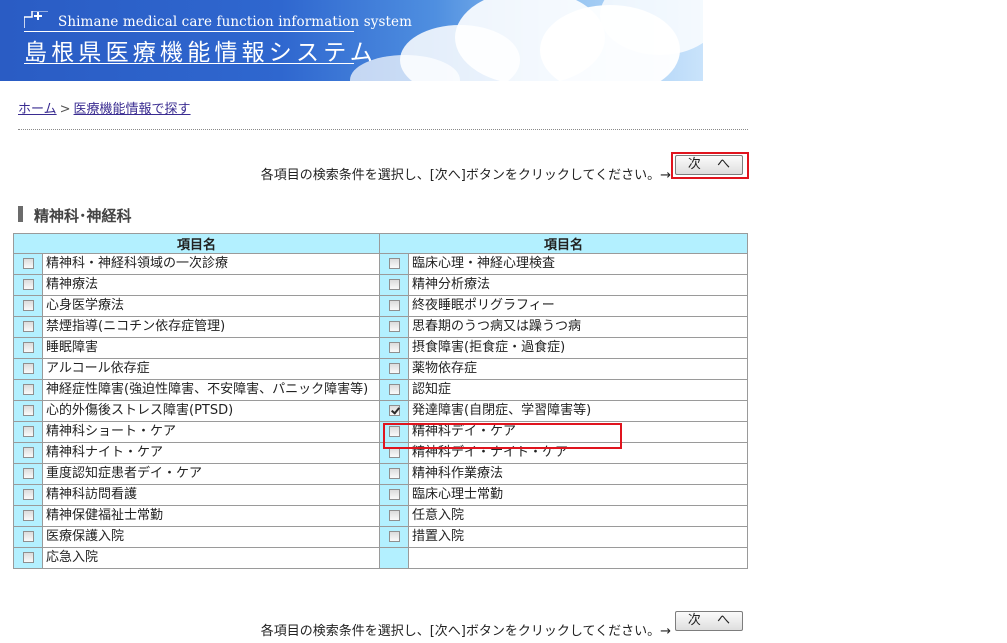 The width and height of the screenshot is (1007, 643). Describe the element at coordinates (211, 432) in the screenshot. I see `criteria-label: 精神科ショート・ケア` at that location.